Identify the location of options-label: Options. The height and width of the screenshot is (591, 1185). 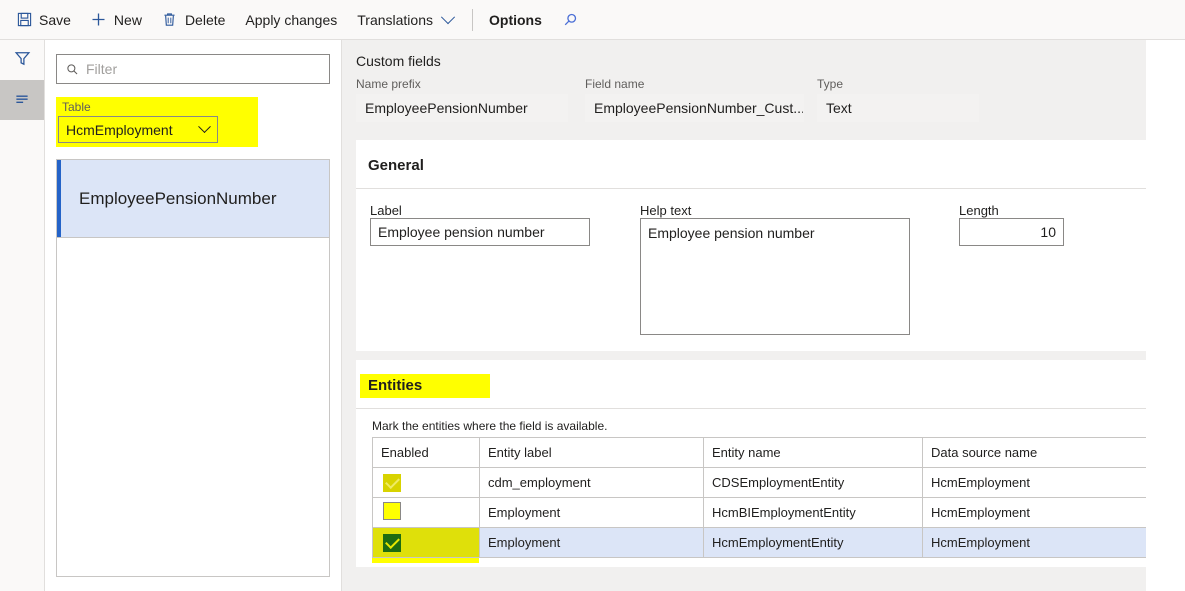
(515, 19).